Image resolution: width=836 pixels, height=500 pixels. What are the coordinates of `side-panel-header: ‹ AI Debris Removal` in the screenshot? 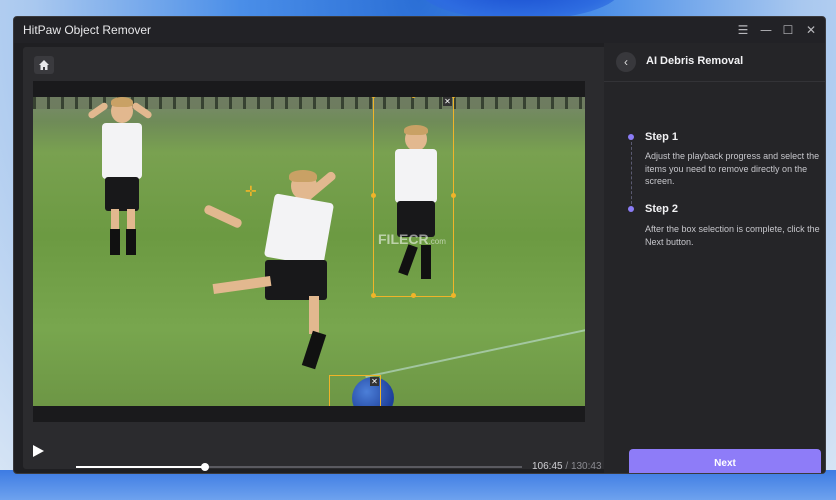 It's located at (714, 62).